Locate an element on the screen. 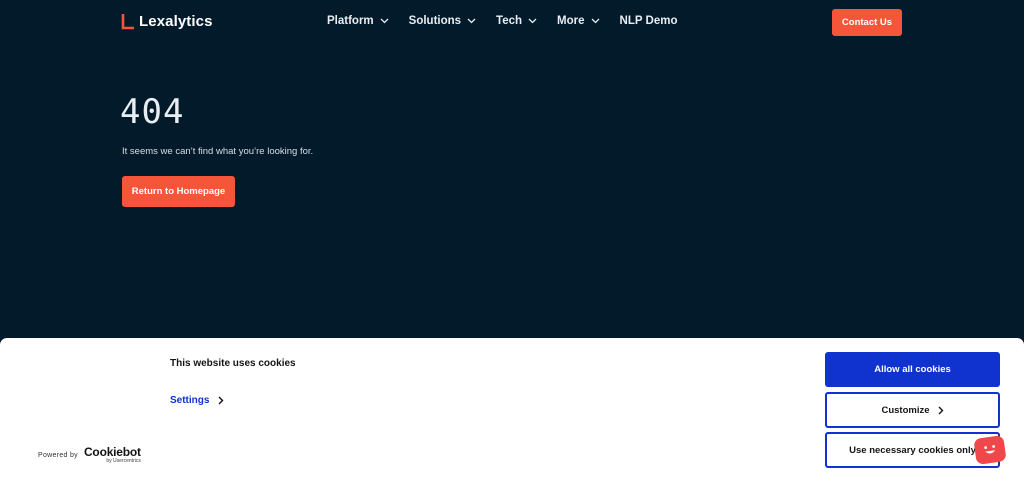 The width and height of the screenshot is (1024, 482). smiley-face-icon is located at coordinates (990, 449).